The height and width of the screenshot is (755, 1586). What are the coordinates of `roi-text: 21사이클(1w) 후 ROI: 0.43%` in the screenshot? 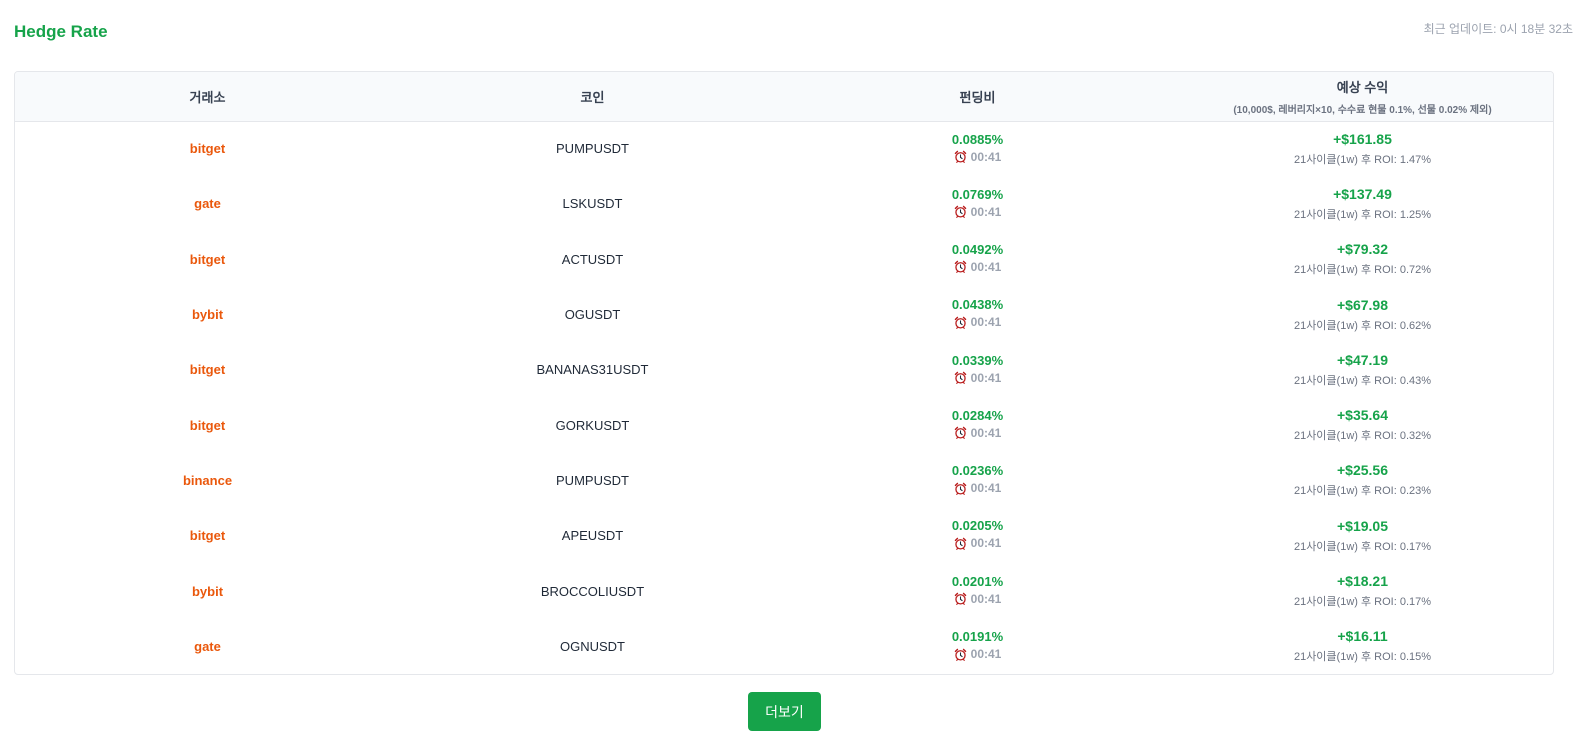 It's located at (1362, 380).